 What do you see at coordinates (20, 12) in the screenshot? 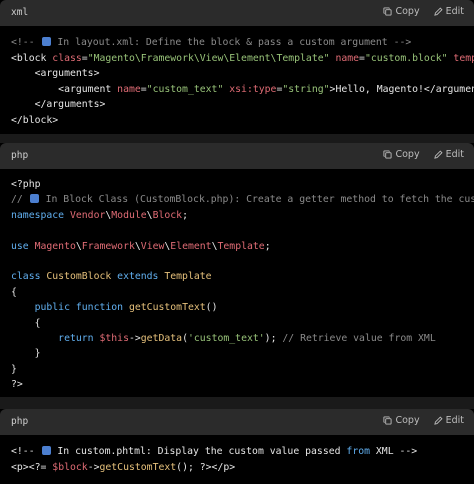
I see `code-language-label: xml` at bounding box center [20, 12].